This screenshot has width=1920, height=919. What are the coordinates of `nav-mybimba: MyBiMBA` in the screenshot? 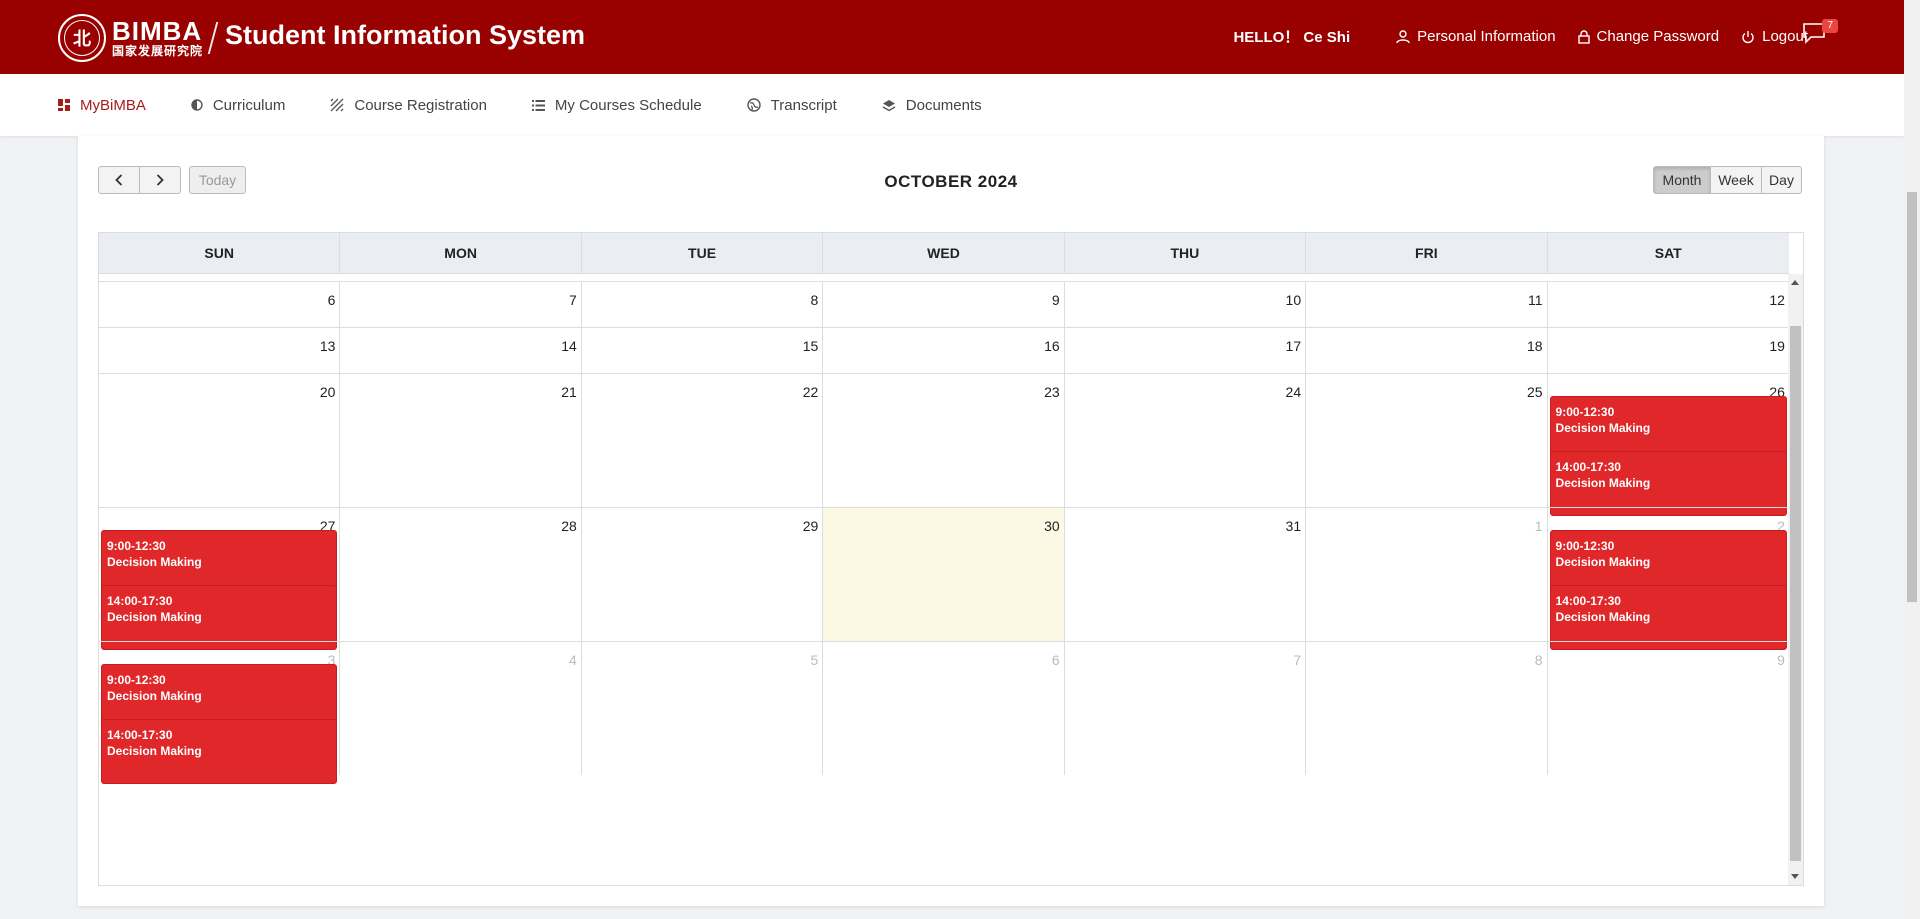 It's located at (102, 105).